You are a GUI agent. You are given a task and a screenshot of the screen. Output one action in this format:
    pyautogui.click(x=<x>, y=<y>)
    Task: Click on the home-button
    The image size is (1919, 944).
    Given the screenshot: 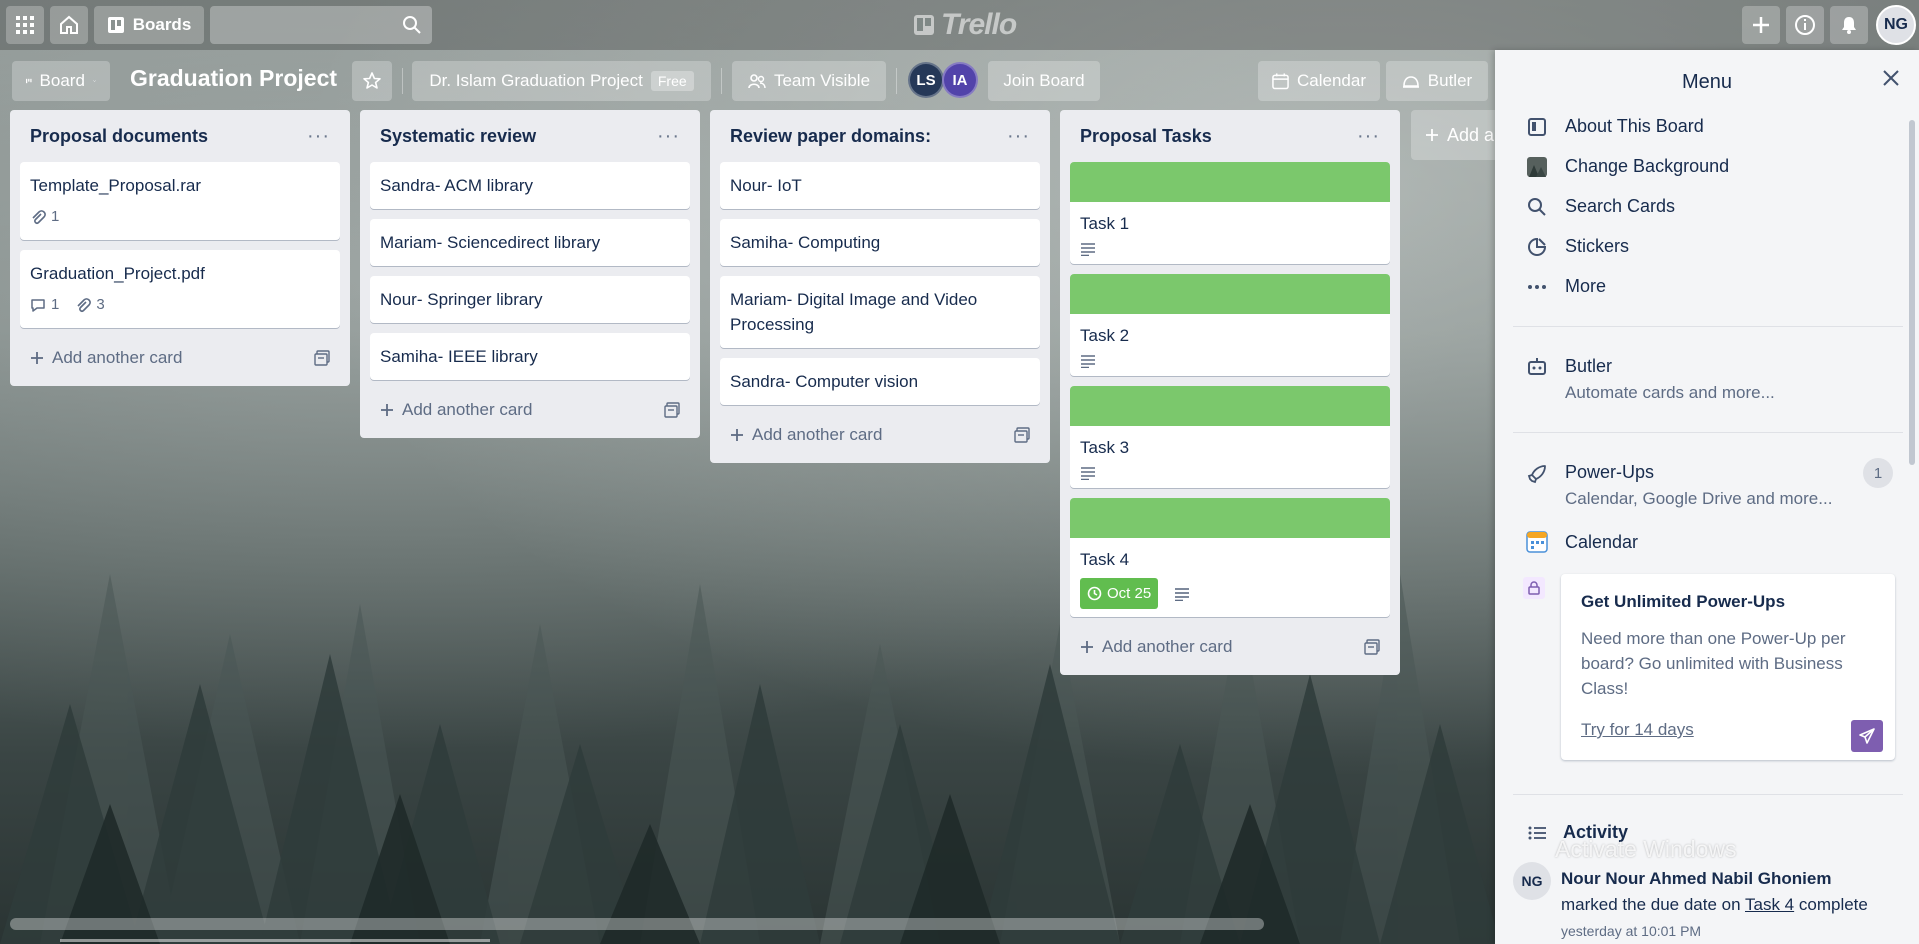 What is the action you would take?
    pyautogui.click(x=69, y=25)
    